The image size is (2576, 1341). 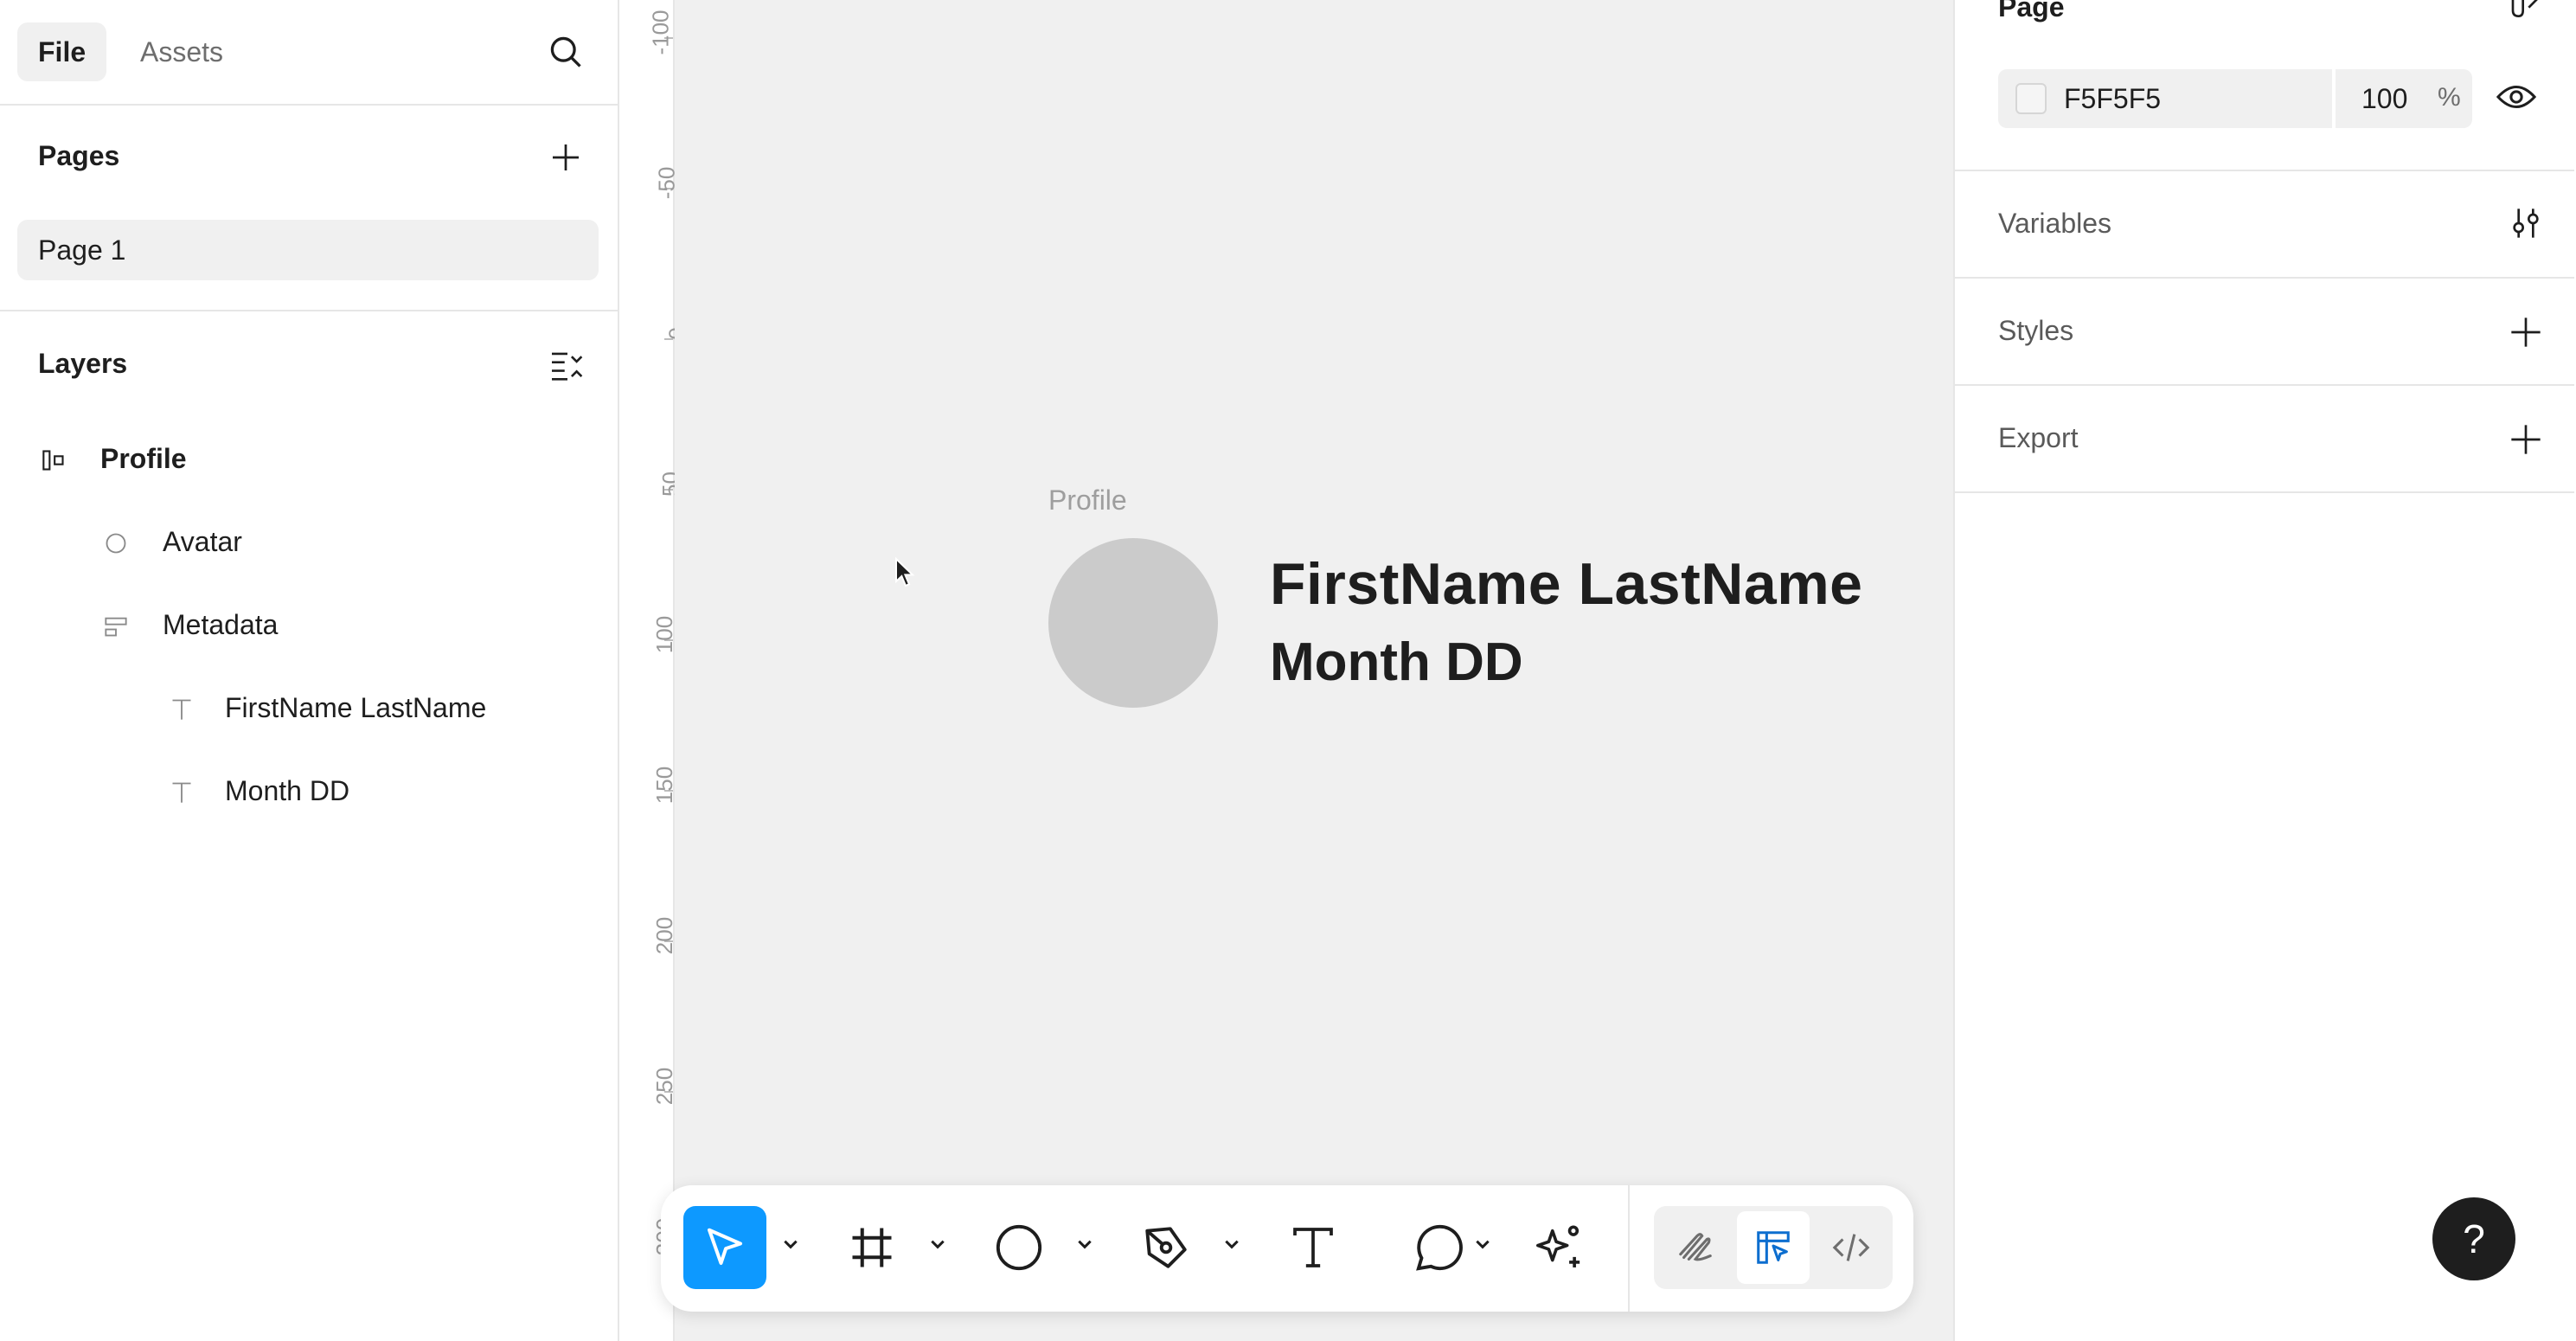 I want to click on layer-label: Month DD, so click(x=287, y=790).